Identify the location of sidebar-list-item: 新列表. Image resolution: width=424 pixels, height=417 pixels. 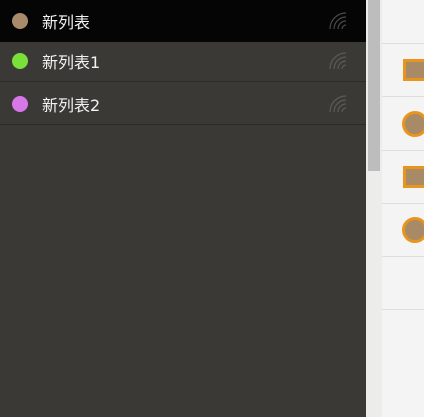
(183, 21).